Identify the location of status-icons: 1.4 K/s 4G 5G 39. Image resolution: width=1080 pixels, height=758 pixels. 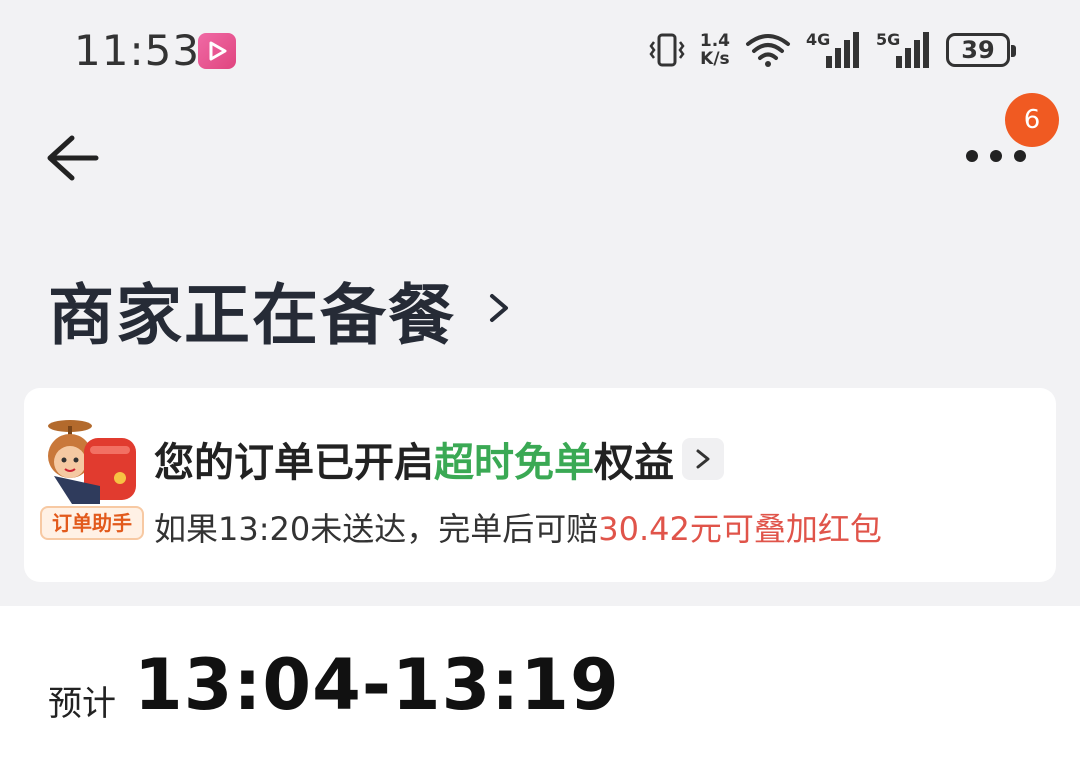
(832, 50).